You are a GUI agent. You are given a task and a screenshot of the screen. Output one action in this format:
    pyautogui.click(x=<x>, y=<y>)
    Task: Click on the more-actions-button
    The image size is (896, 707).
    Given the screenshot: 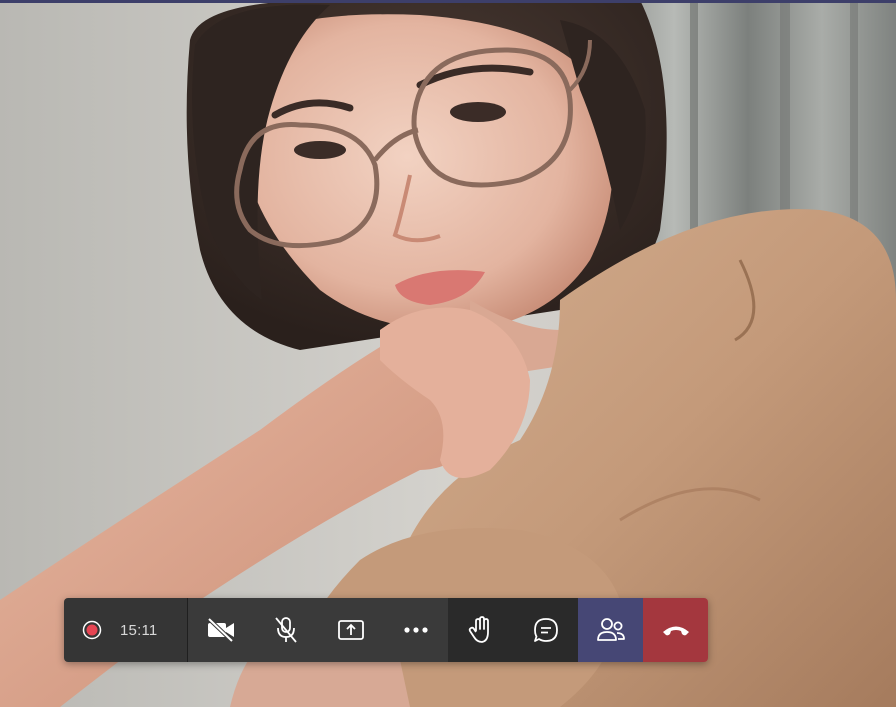 What is the action you would take?
    pyautogui.click(x=415, y=630)
    